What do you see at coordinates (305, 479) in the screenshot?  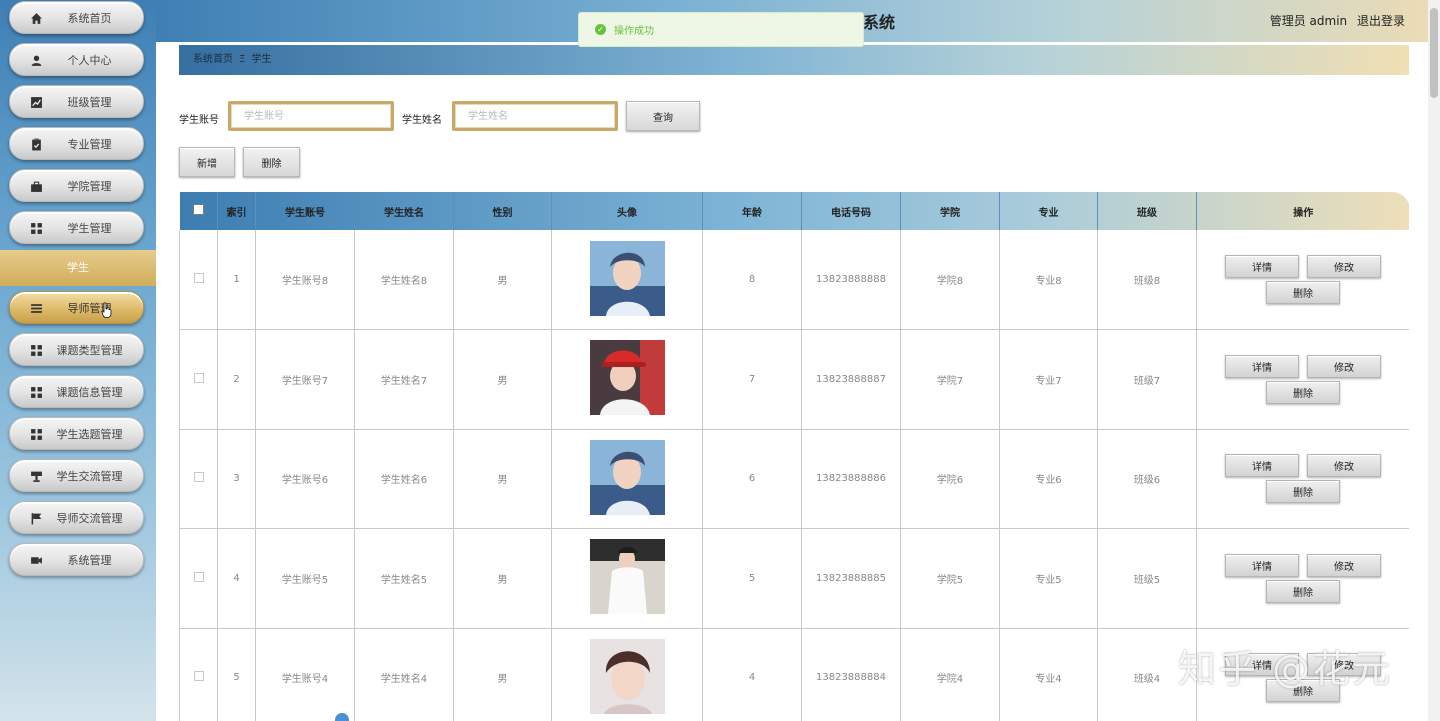 I see `cell-account: 学生账号6` at bounding box center [305, 479].